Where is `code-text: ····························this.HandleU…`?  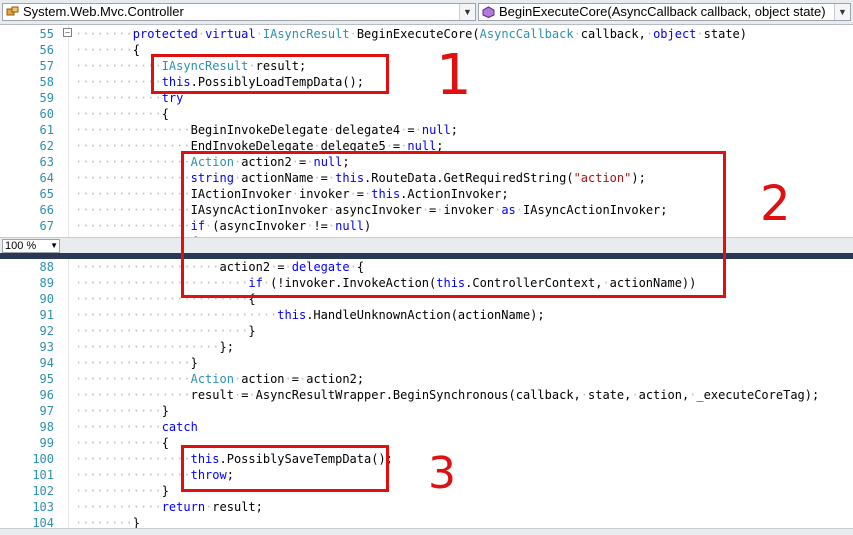 code-text: ····························this.HandleU… is located at coordinates (310, 315).